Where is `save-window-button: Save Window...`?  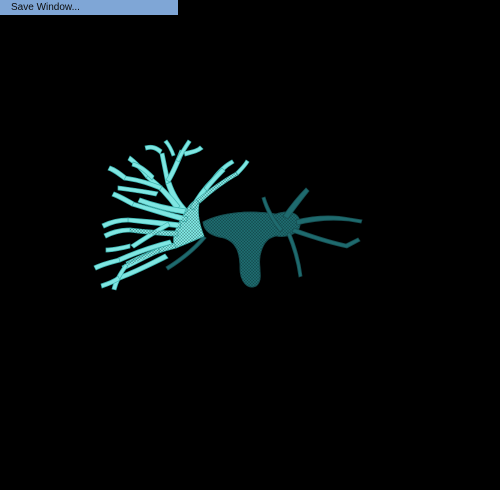 save-window-button: Save Window... is located at coordinates (89, 7).